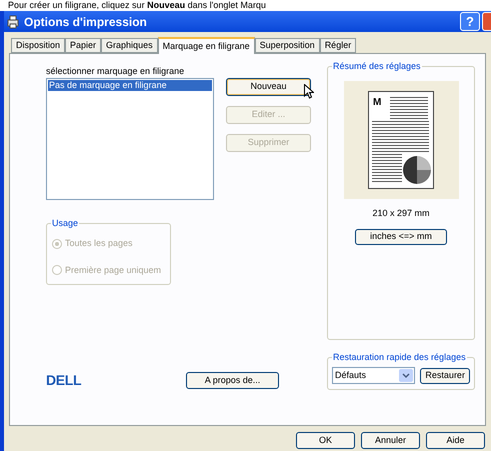  Describe the element at coordinates (374, 375) in the screenshot. I see `defaults-dropdown: Défauts` at that location.